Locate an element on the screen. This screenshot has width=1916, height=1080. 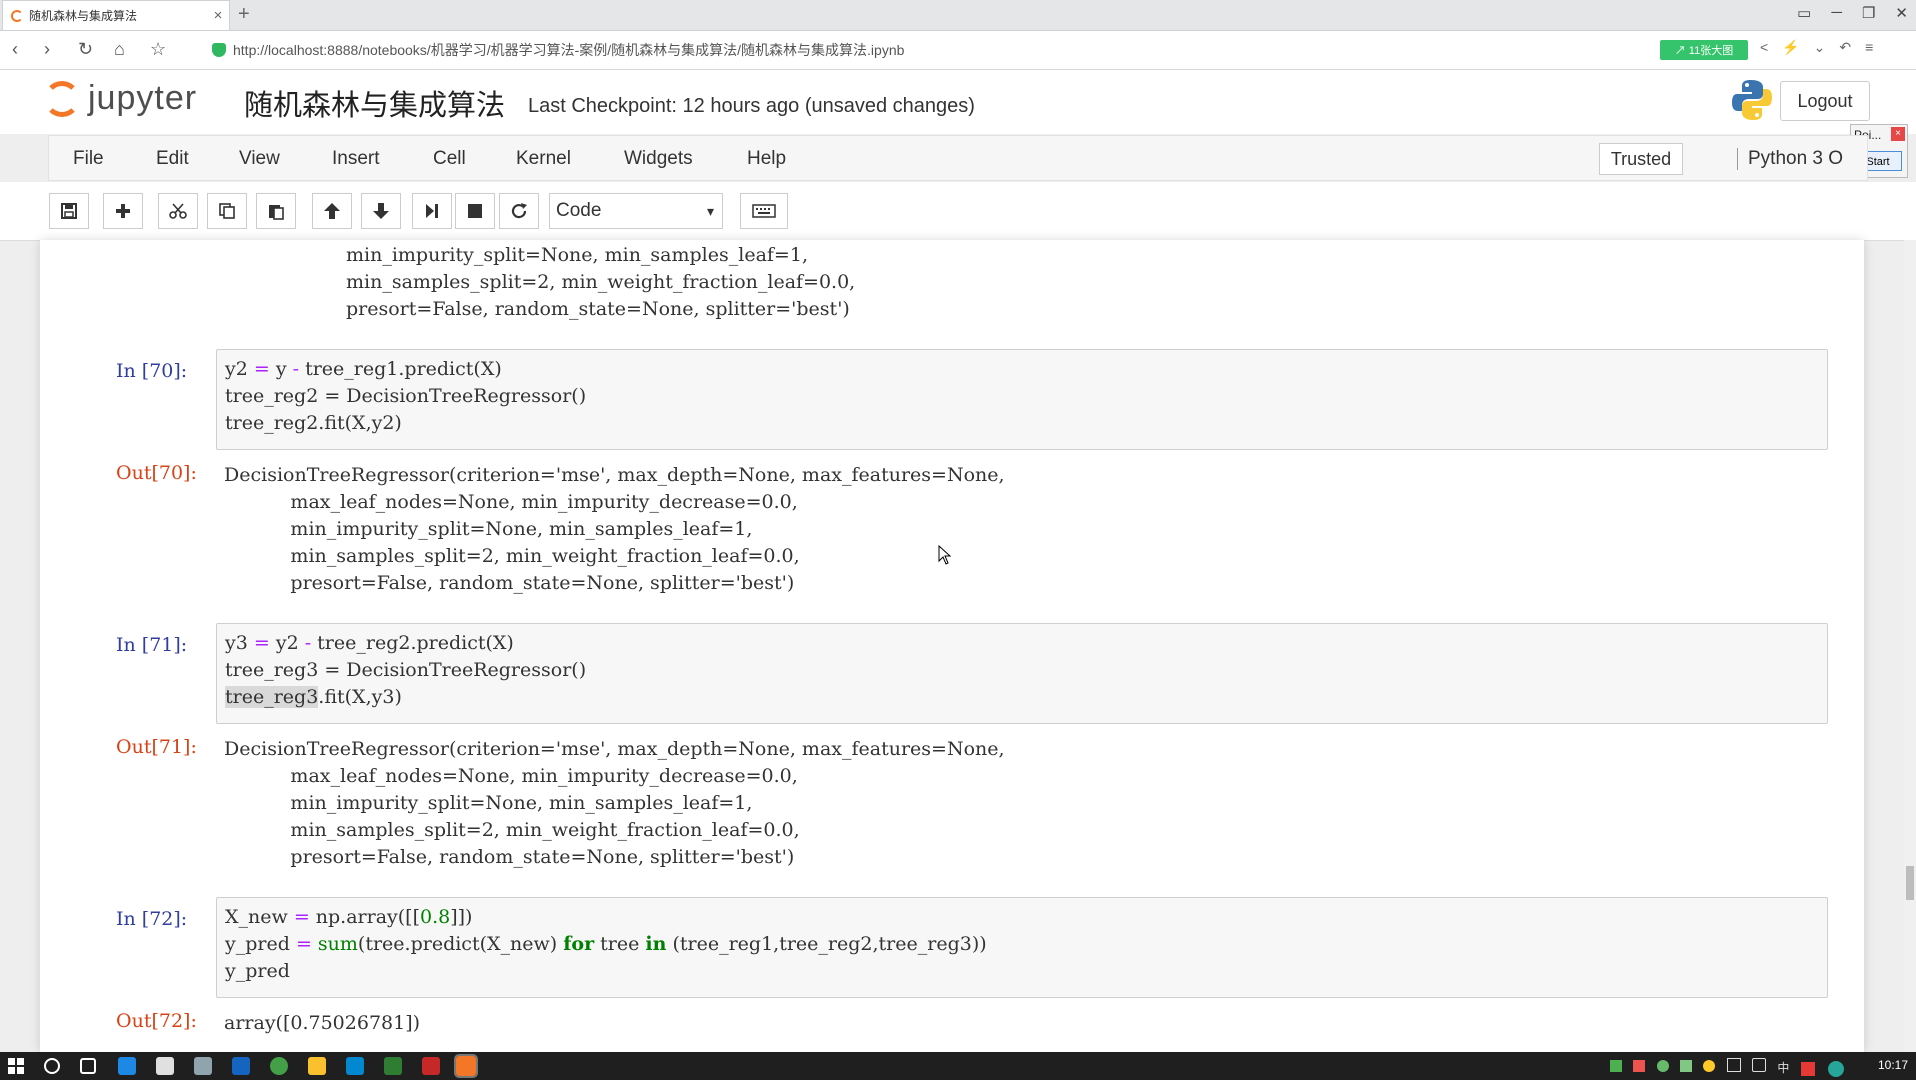
menu-file: File is located at coordinates (88, 159).